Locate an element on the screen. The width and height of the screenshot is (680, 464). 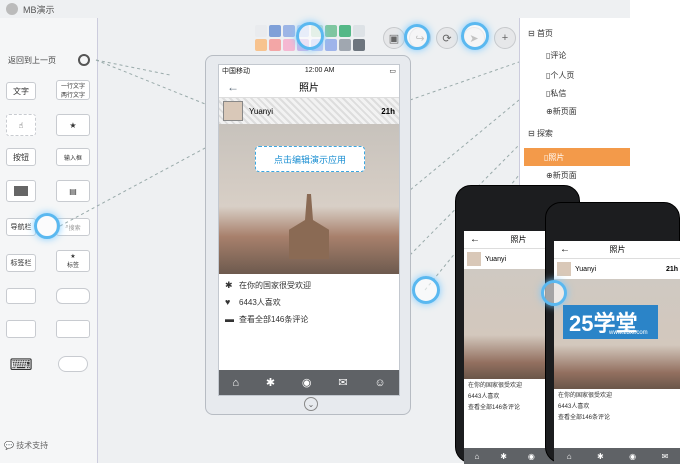
page-label: 评论 is located at coordinates (558, 55).